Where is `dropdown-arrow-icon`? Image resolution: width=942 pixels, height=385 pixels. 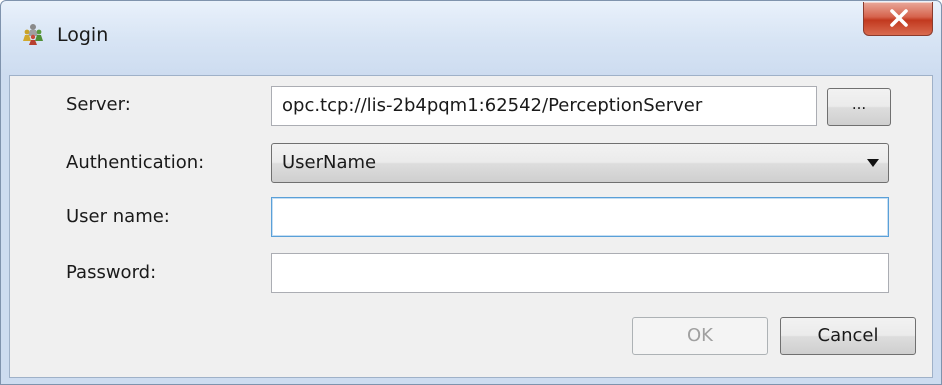 dropdown-arrow-icon is located at coordinates (873, 163).